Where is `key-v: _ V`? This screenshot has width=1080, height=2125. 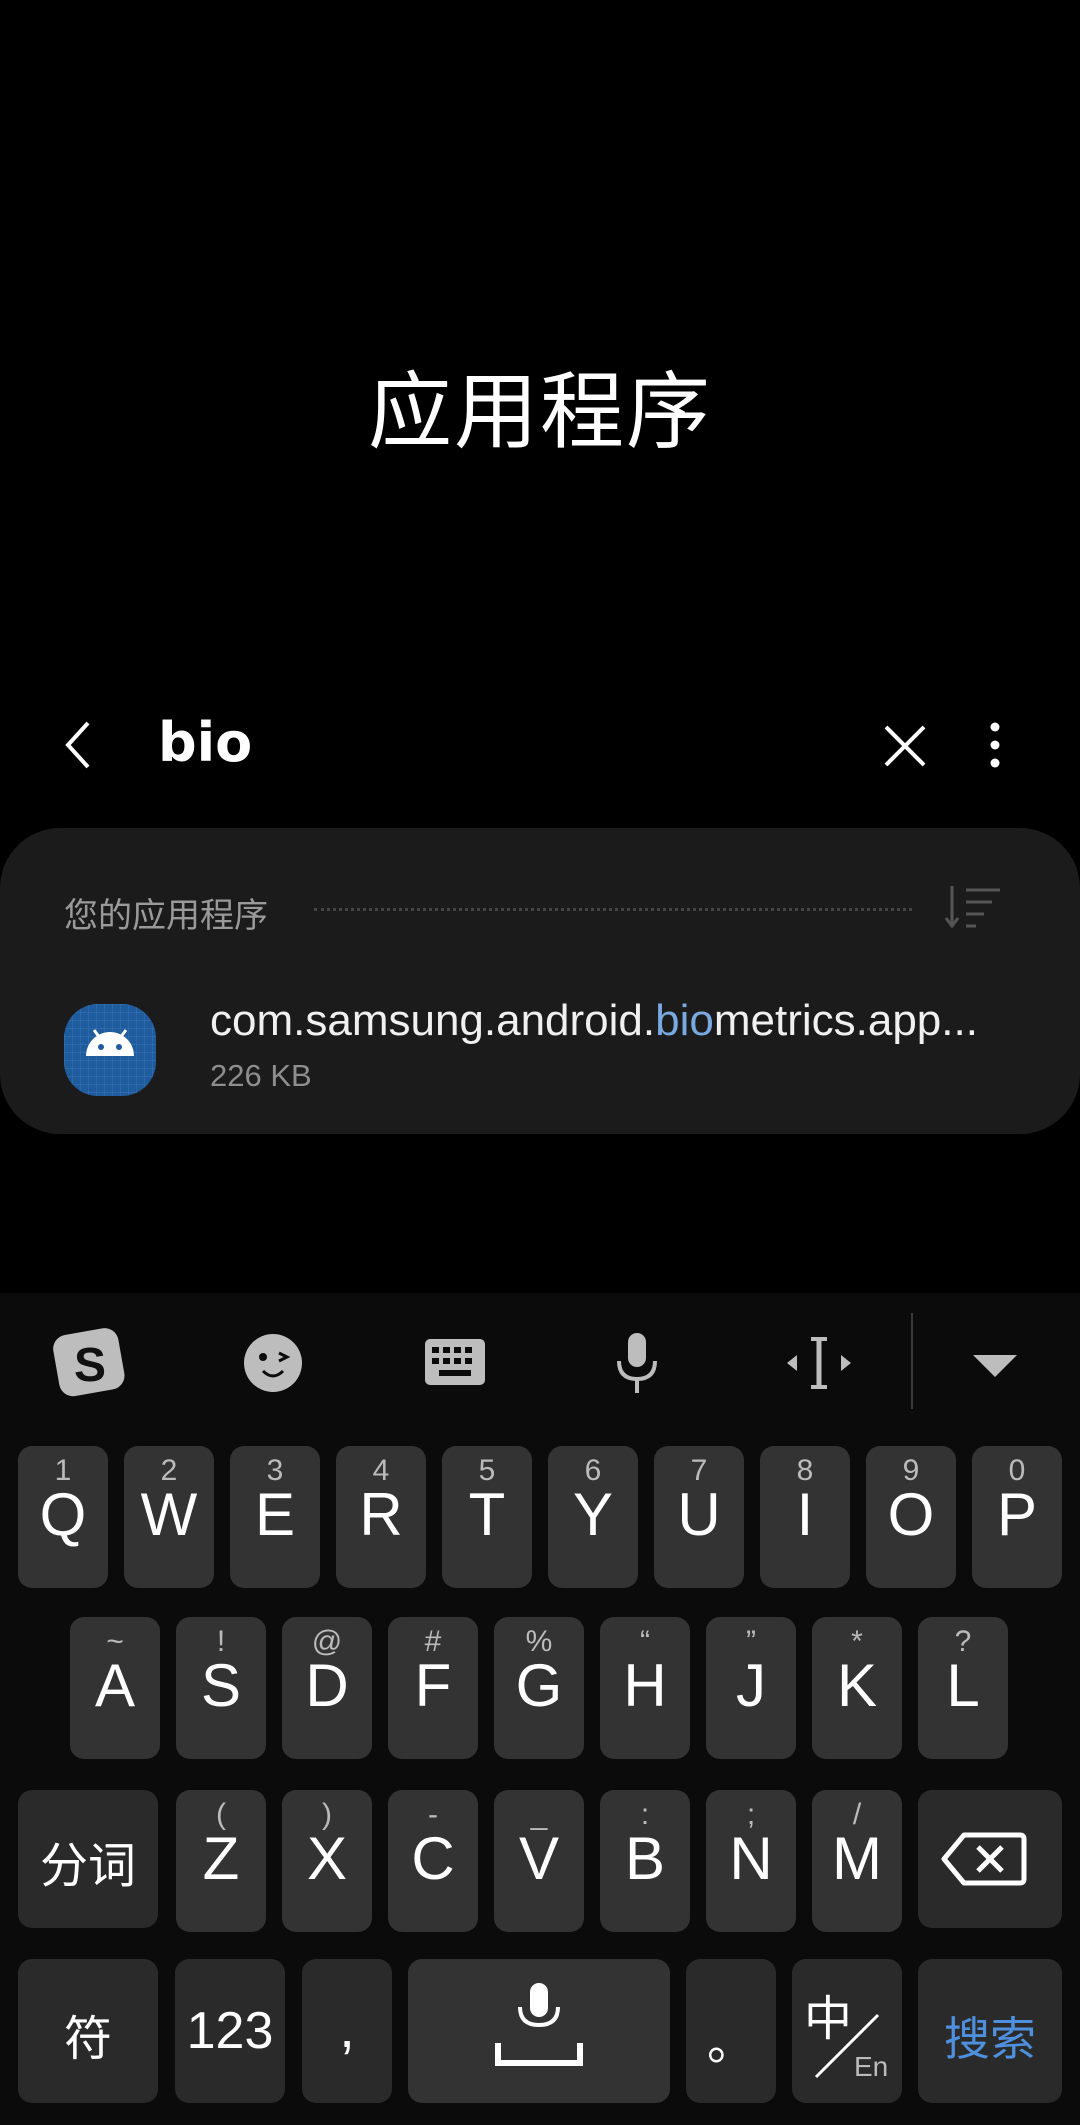 key-v: _ V is located at coordinates (539, 1861).